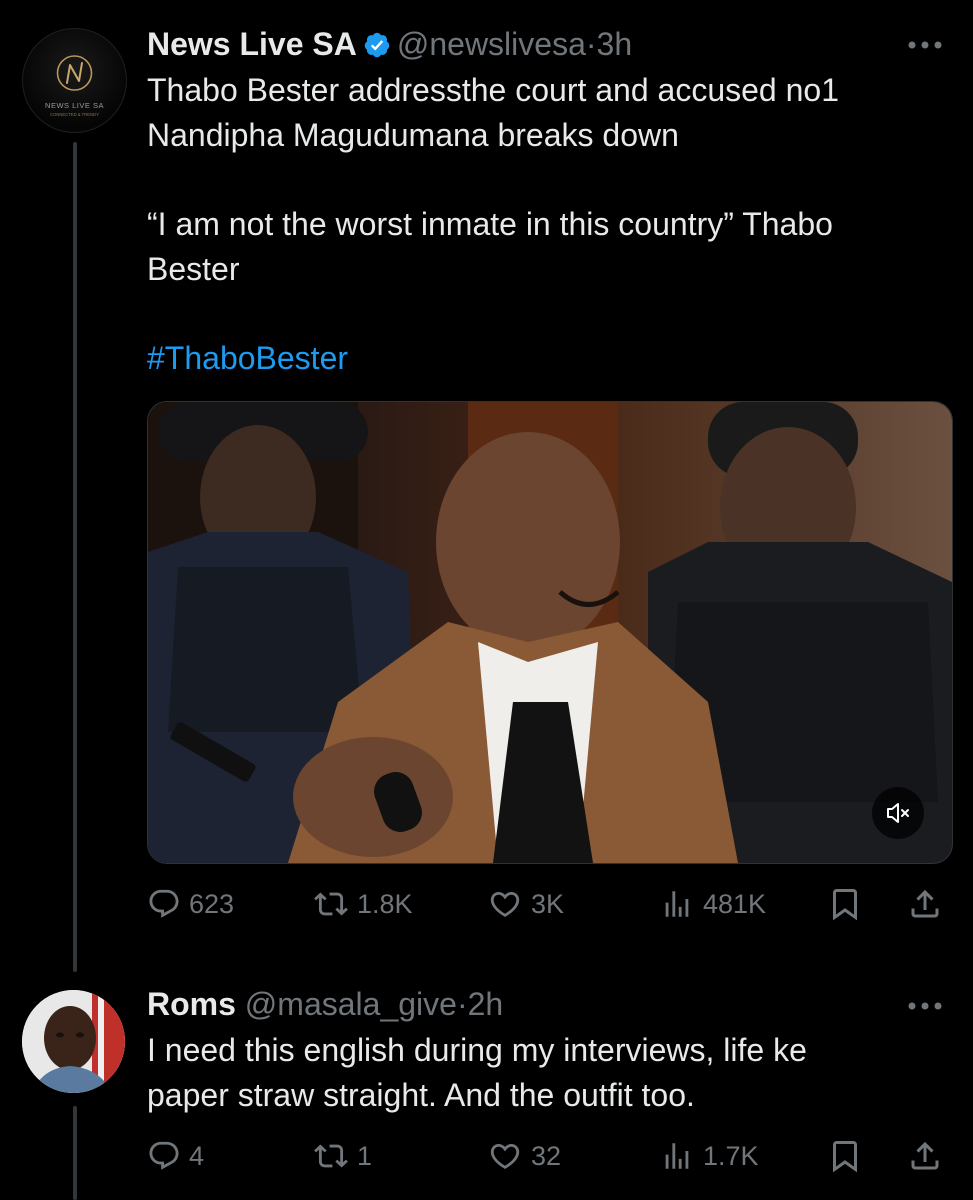  I want to click on reply-tweet-header: Roms @masala_give·2h, so click(325, 1004).